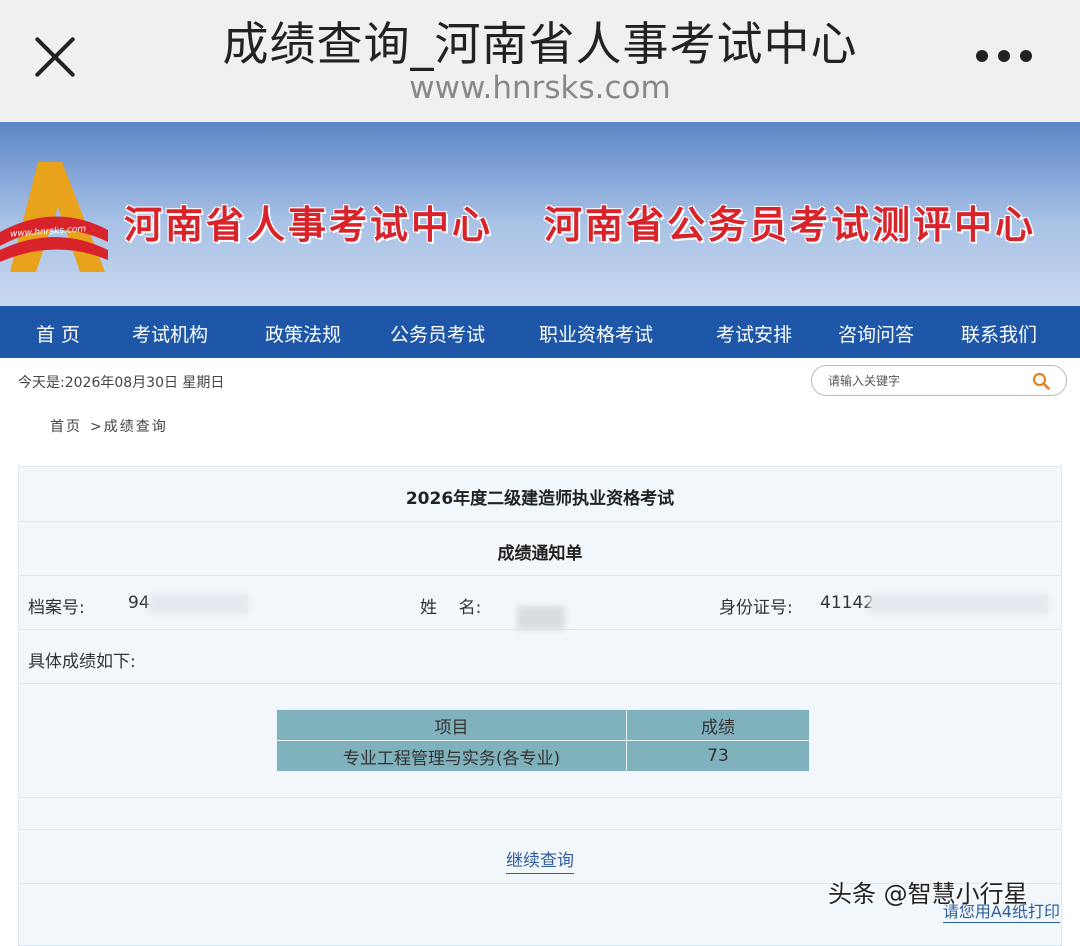  I want to click on id-label: 身份证号:, so click(756, 608).